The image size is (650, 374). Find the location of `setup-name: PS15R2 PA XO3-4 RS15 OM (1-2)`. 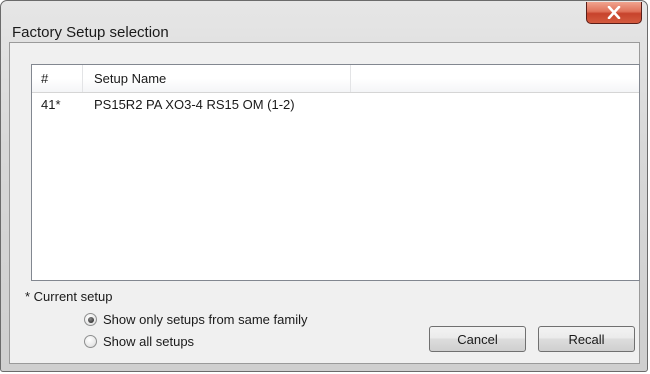

setup-name: PS15R2 PA XO3-4 RS15 OM (1-2) is located at coordinates (194, 104).